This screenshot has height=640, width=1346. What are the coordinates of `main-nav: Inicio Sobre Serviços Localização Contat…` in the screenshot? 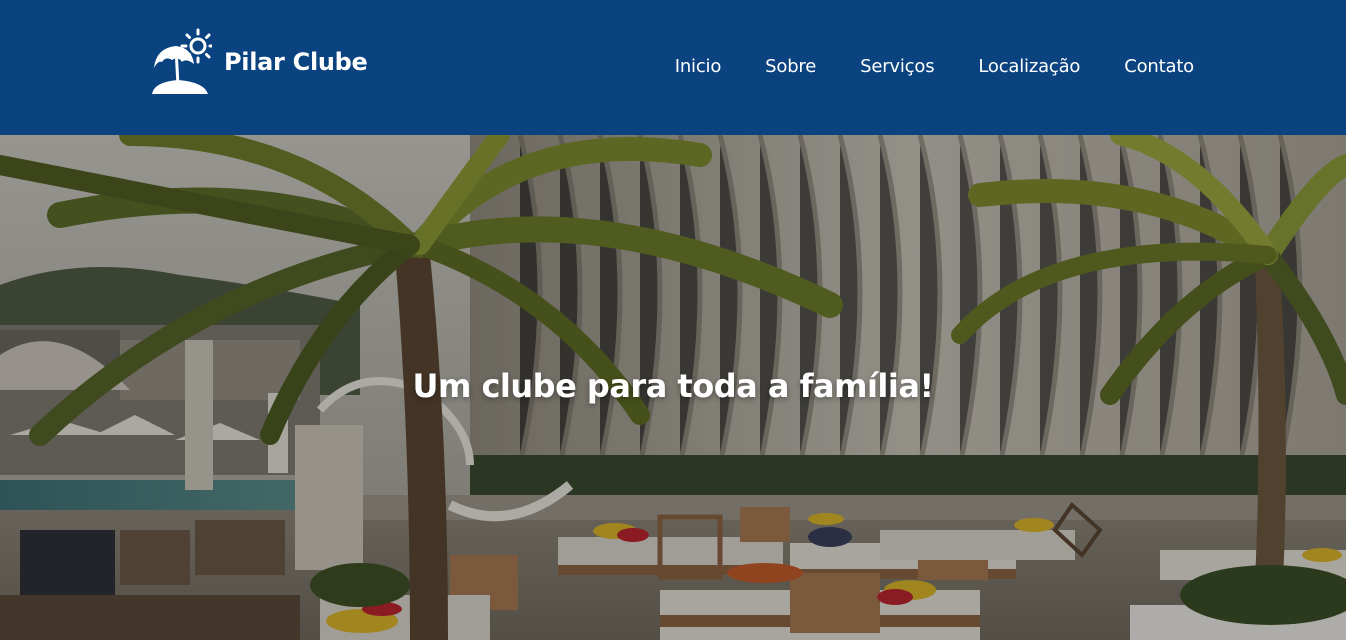 It's located at (934, 66).